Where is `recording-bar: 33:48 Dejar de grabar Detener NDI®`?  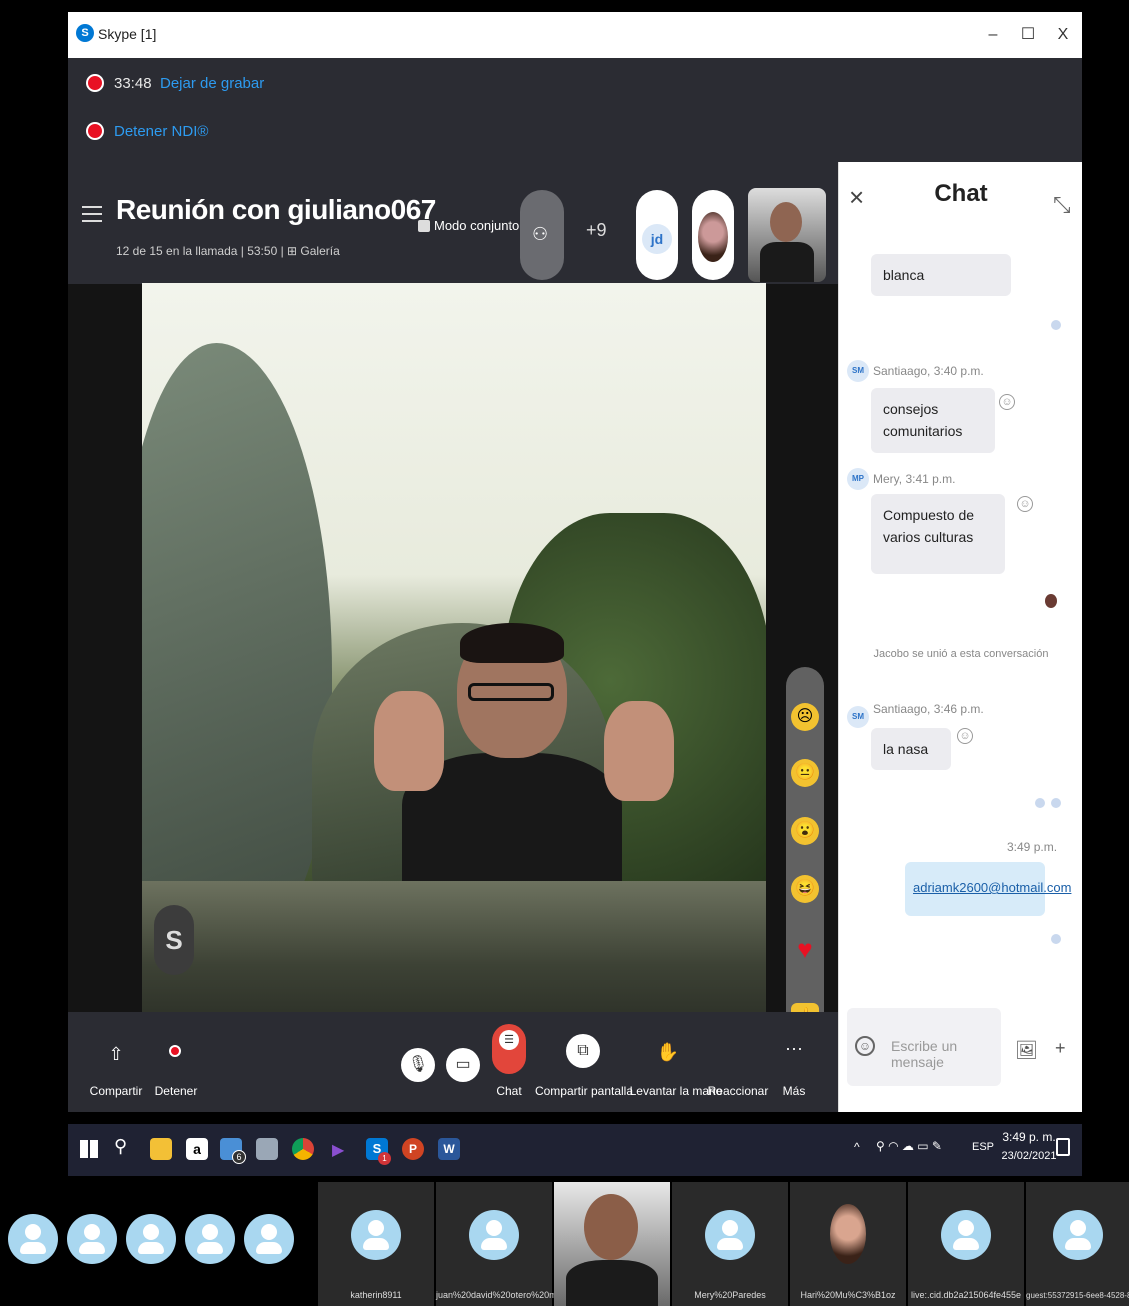 recording-bar: 33:48 Dejar de grabar Detener NDI® is located at coordinates (575, 110).